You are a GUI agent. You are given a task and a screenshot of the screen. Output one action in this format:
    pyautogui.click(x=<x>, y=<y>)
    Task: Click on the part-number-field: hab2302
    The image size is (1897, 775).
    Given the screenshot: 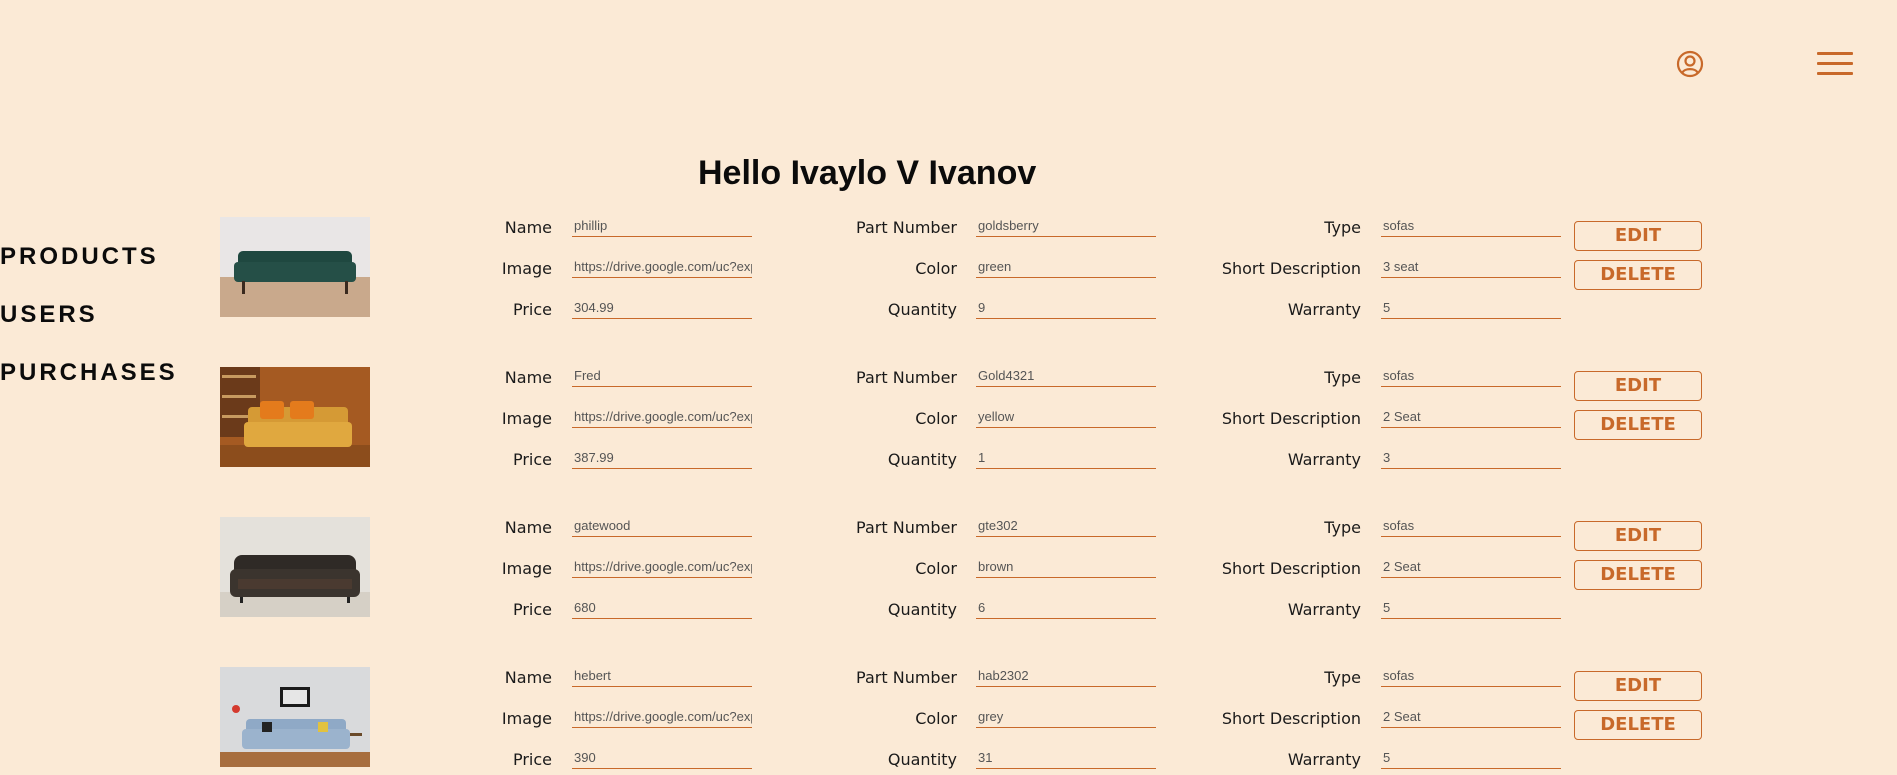 What is the action you would take?
    pyautogui.click(x=1066, y=677)
    